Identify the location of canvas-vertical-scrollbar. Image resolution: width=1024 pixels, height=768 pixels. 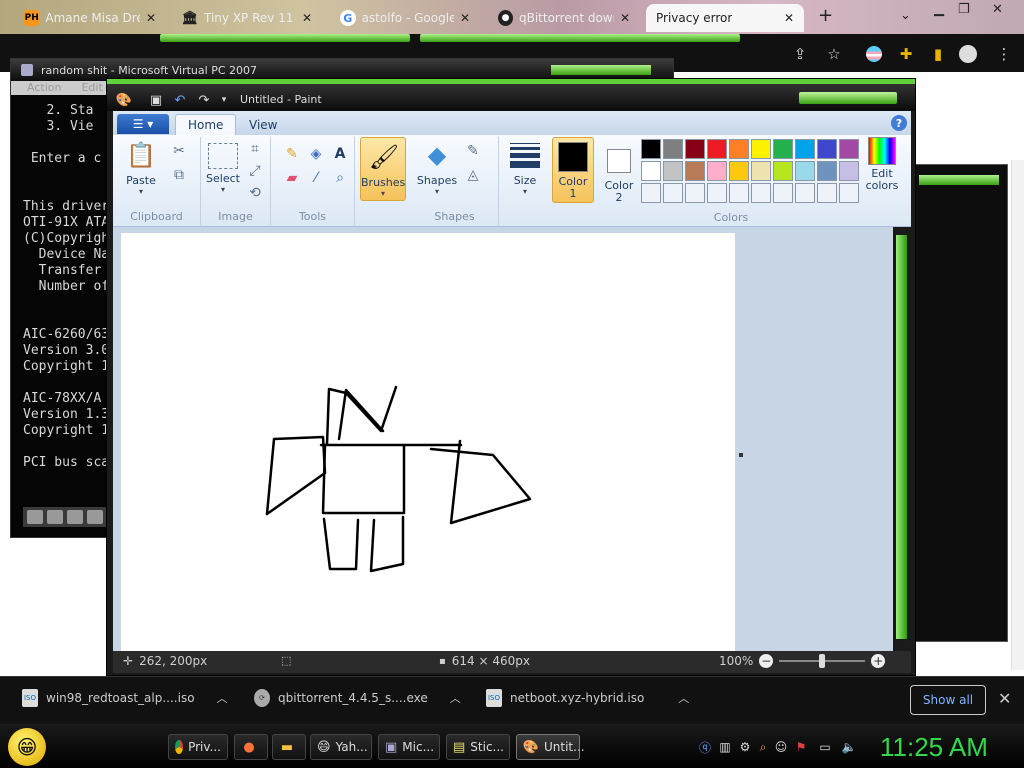
(902, 439).